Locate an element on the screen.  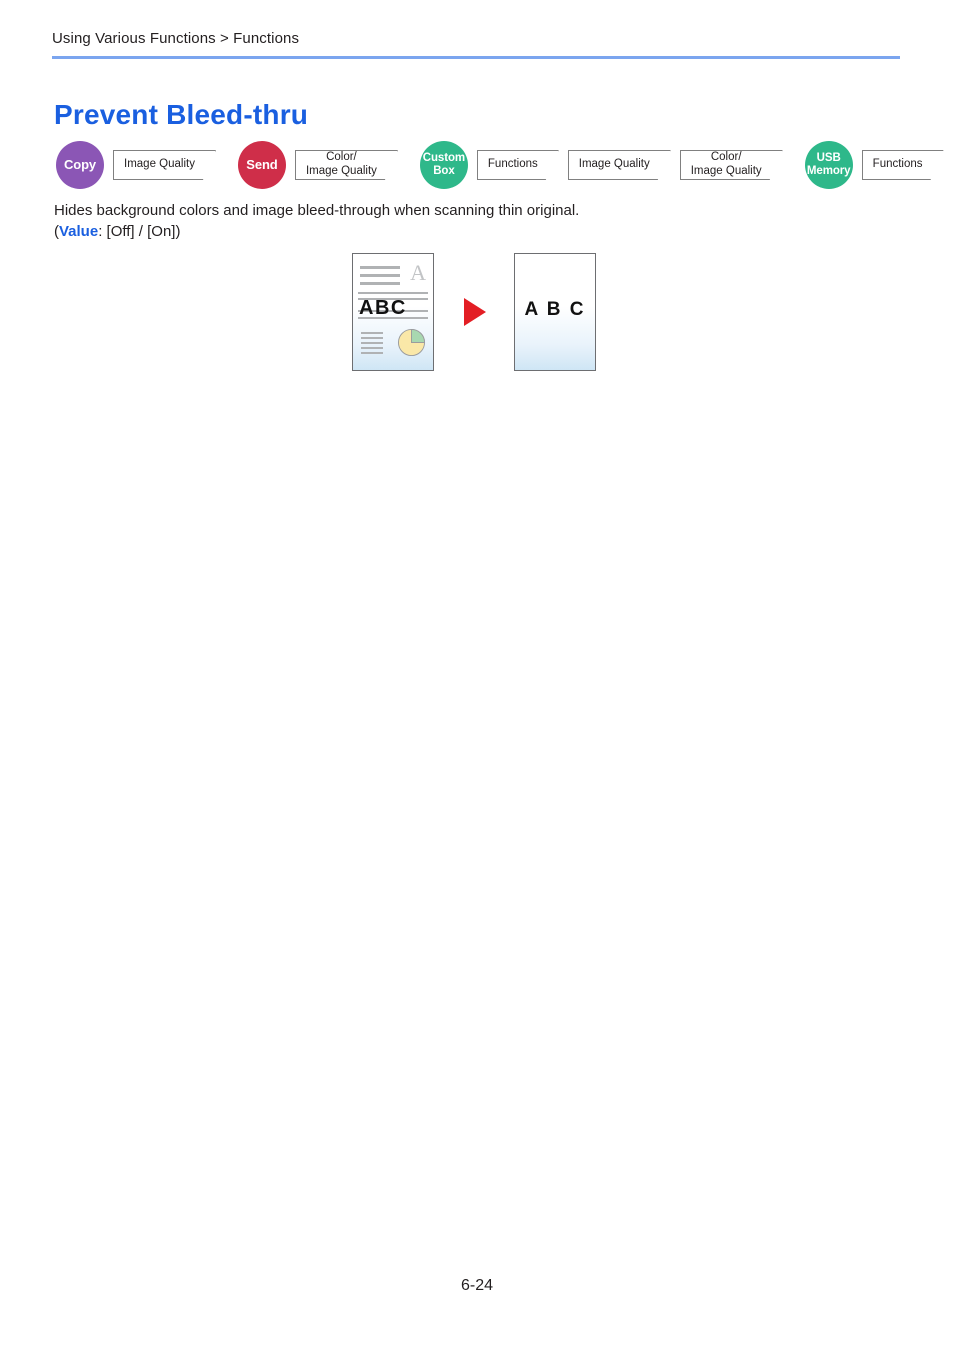
result-page-text: A B C is located at coordinates (555, 309).